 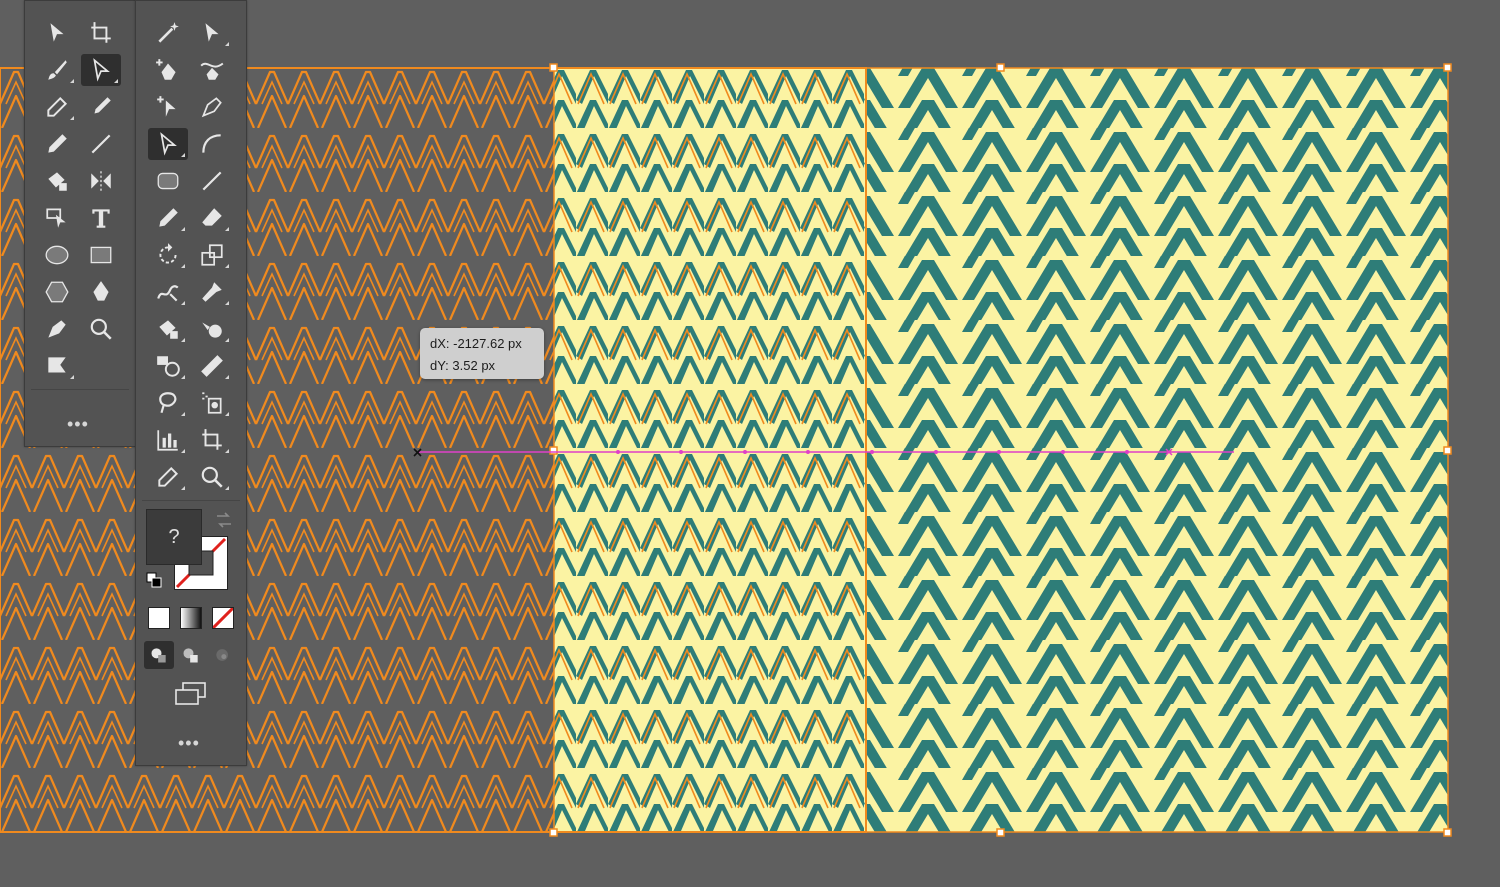 What do you see at coordinates (57, 366) in the screenshot?
I see `flag-tool` at bounding box center [57, 366].